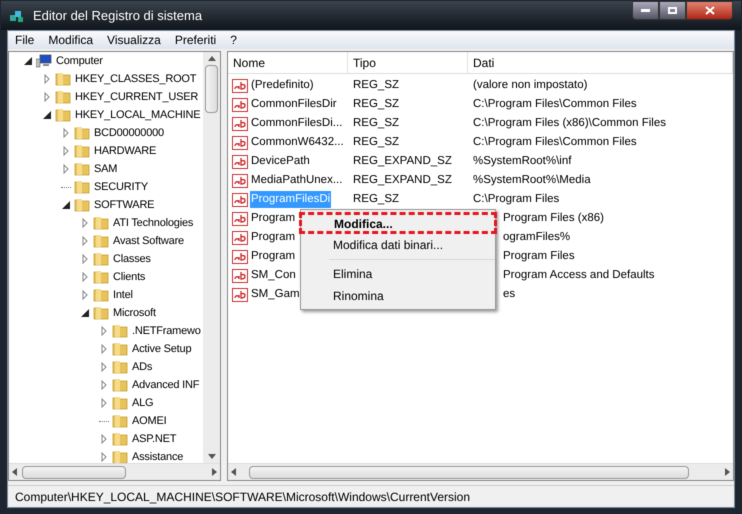 The width and height of the screenshot is (742, 514). I want to click on tree-item: Active Setup, so click(161, 349).